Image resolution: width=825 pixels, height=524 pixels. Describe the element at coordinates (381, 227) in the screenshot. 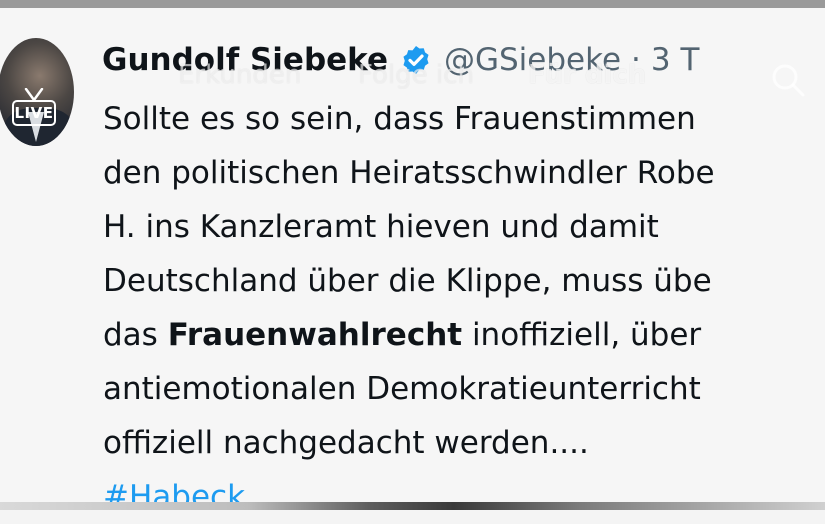

I see `tweet-line: H. ins Kanzleramt hieven und damit` at that location.